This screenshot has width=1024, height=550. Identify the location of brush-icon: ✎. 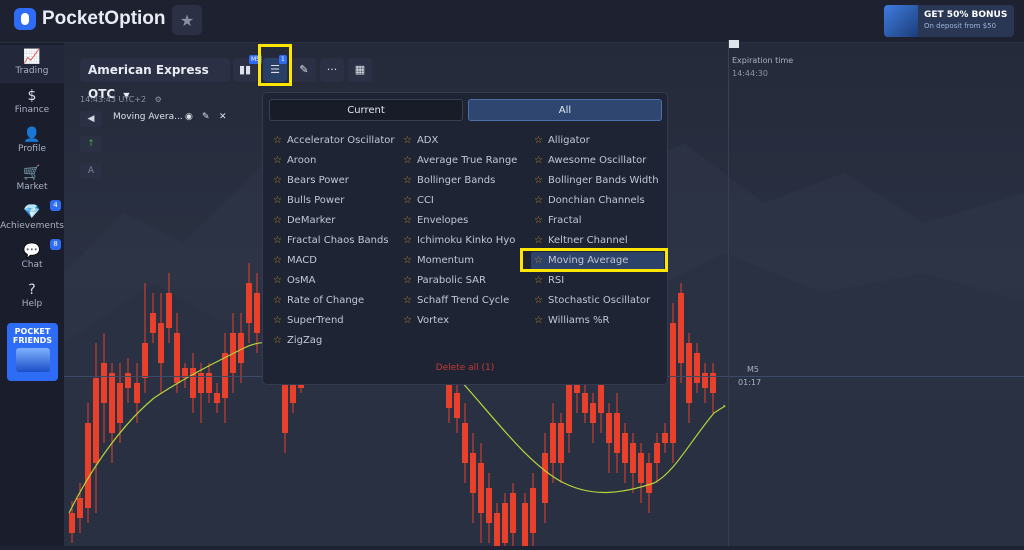
(304, 69).